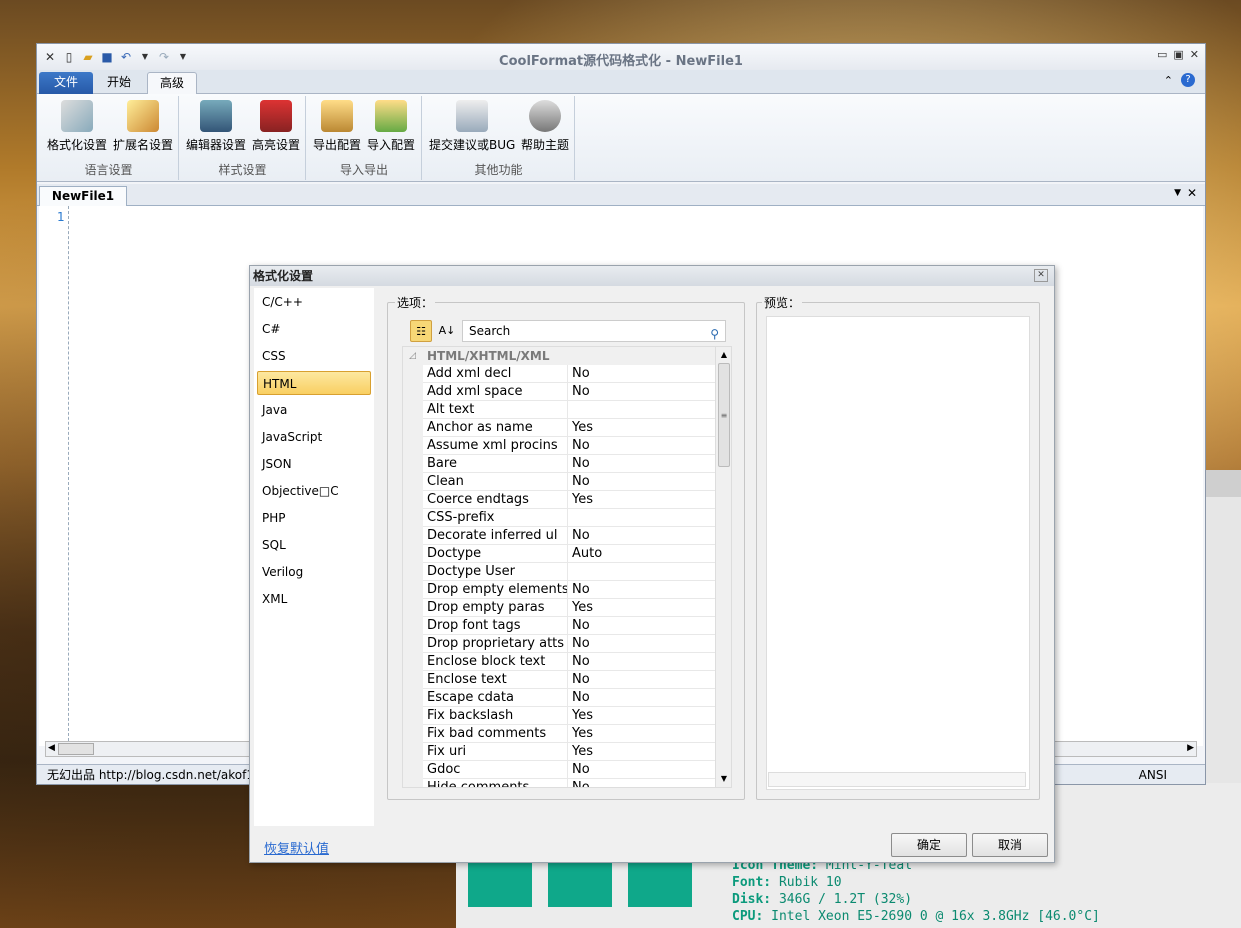  Describe the element at coordinates (559, 536) in the screenshot. I see `property-row: Decorate inferred ul No` at that location.